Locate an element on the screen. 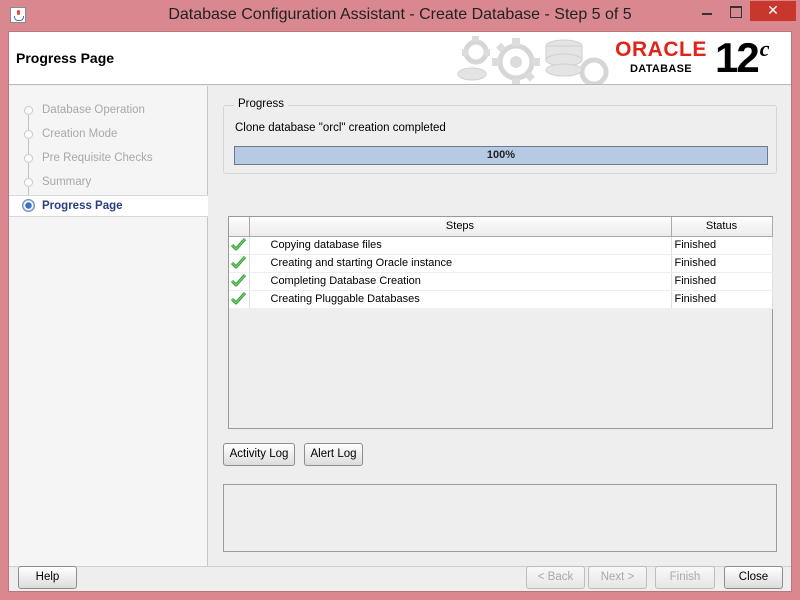 The width and height of the screenshot is (800, 600). progress-bar: 100% is located at coordinates (501, 155).